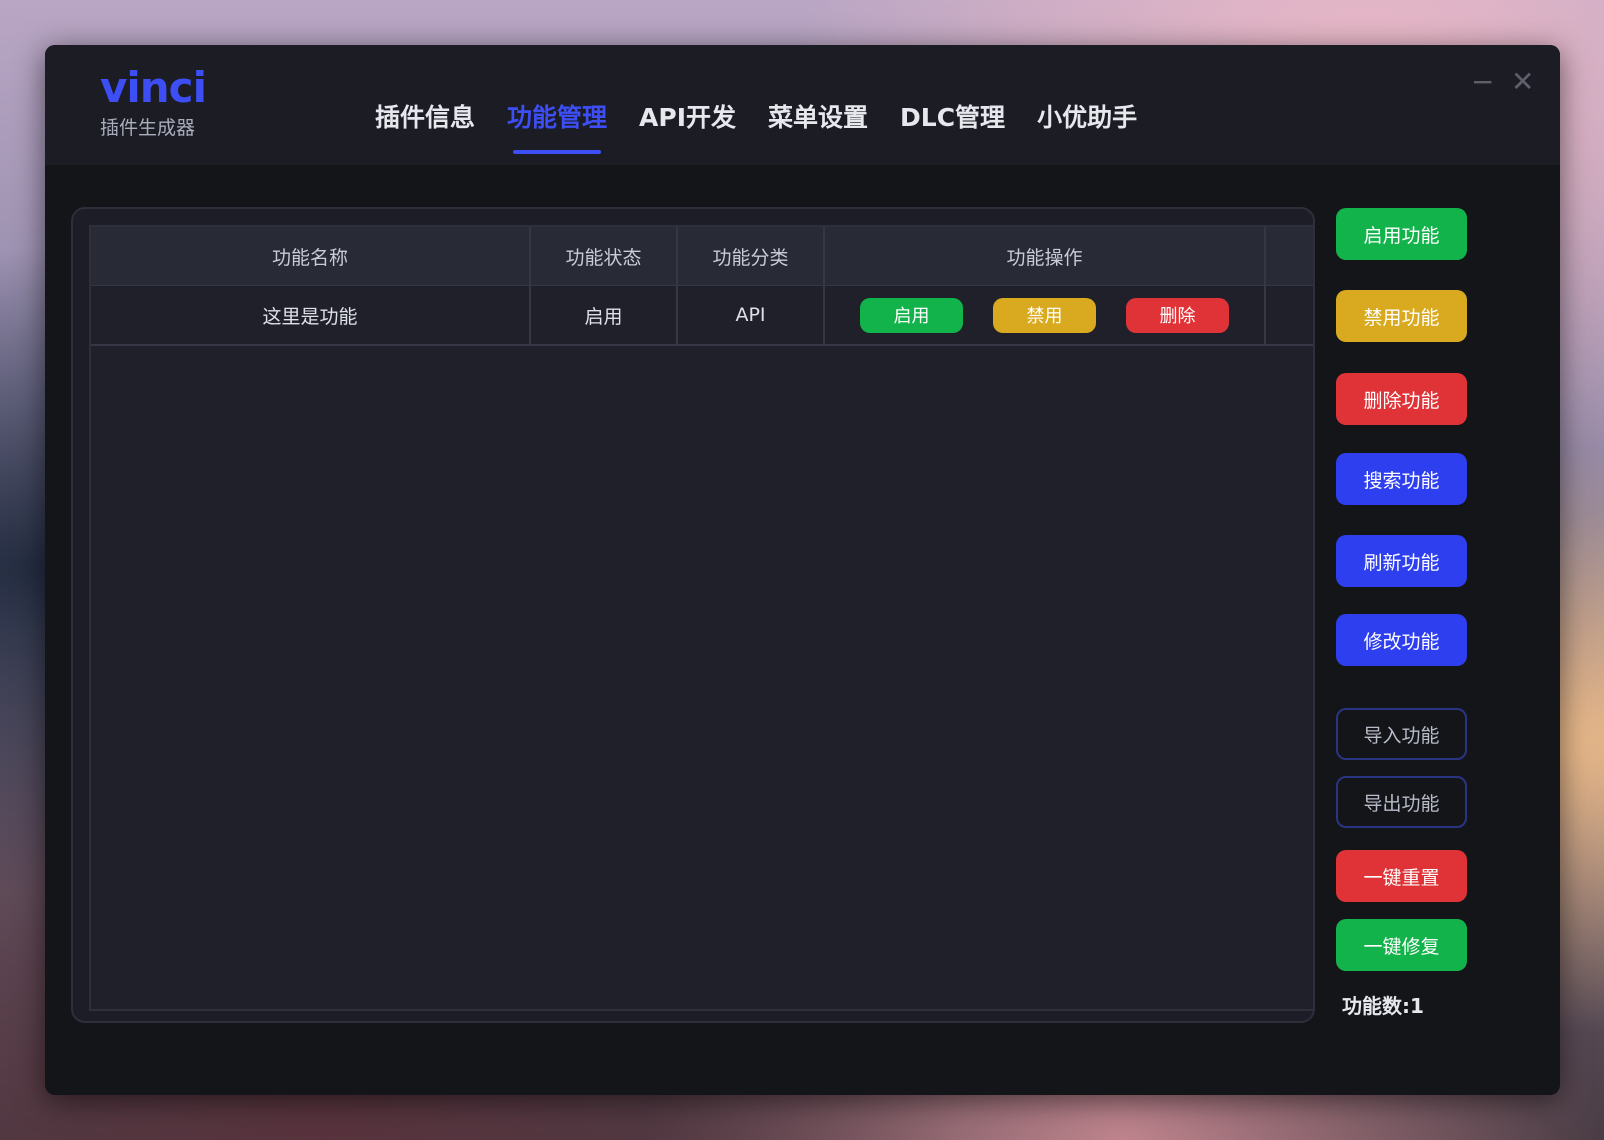 Image resolution: width=1604 pixels, height=1140 pixels. Describe the element at coordinates (751, 315) in the screenshot. I see `feature-category-cell: API` at that location.